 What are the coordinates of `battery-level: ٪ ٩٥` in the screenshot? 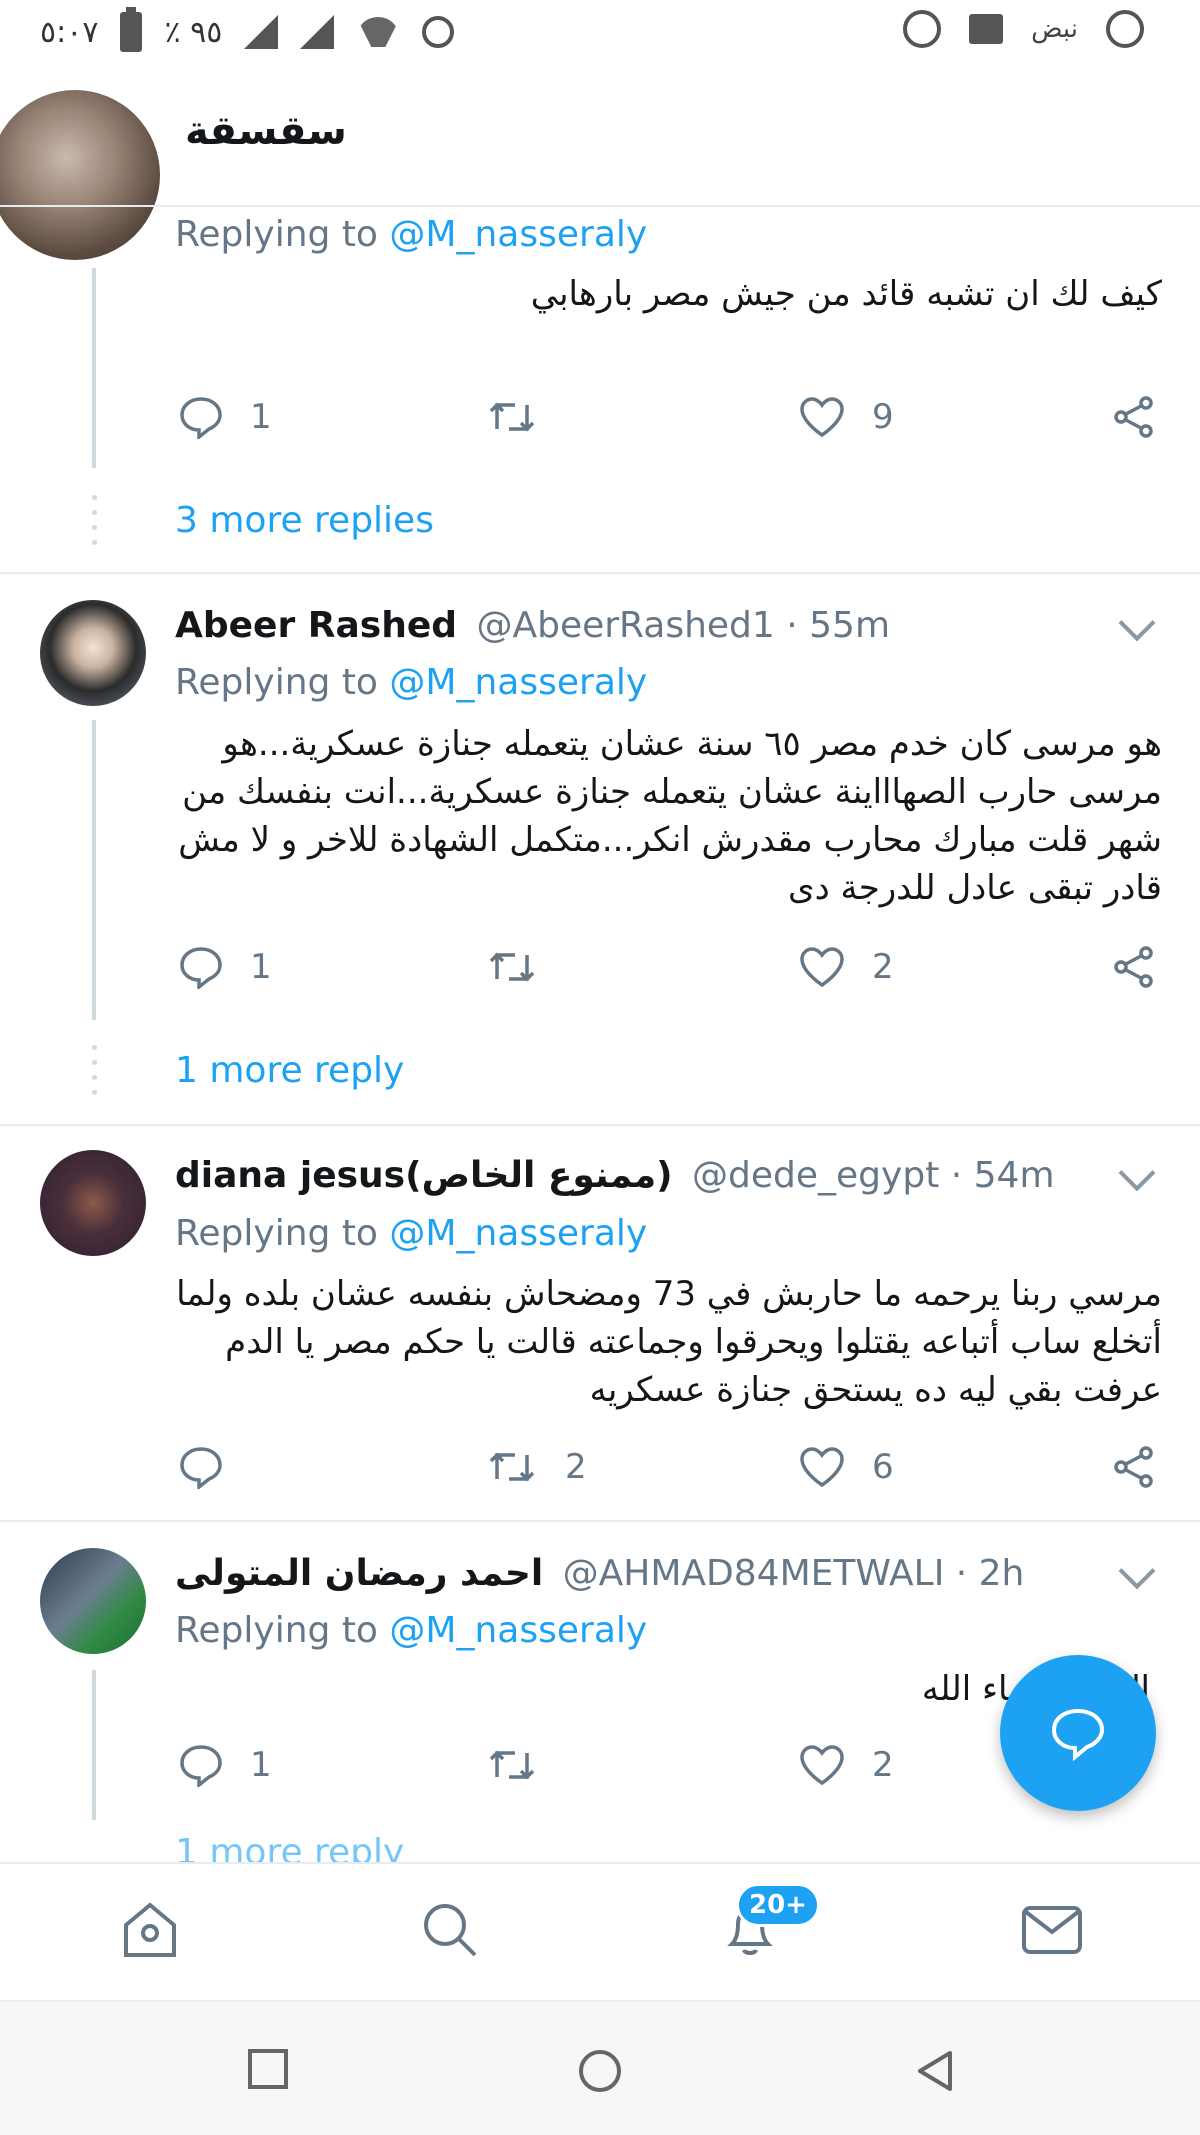 It's located at (193, 32).